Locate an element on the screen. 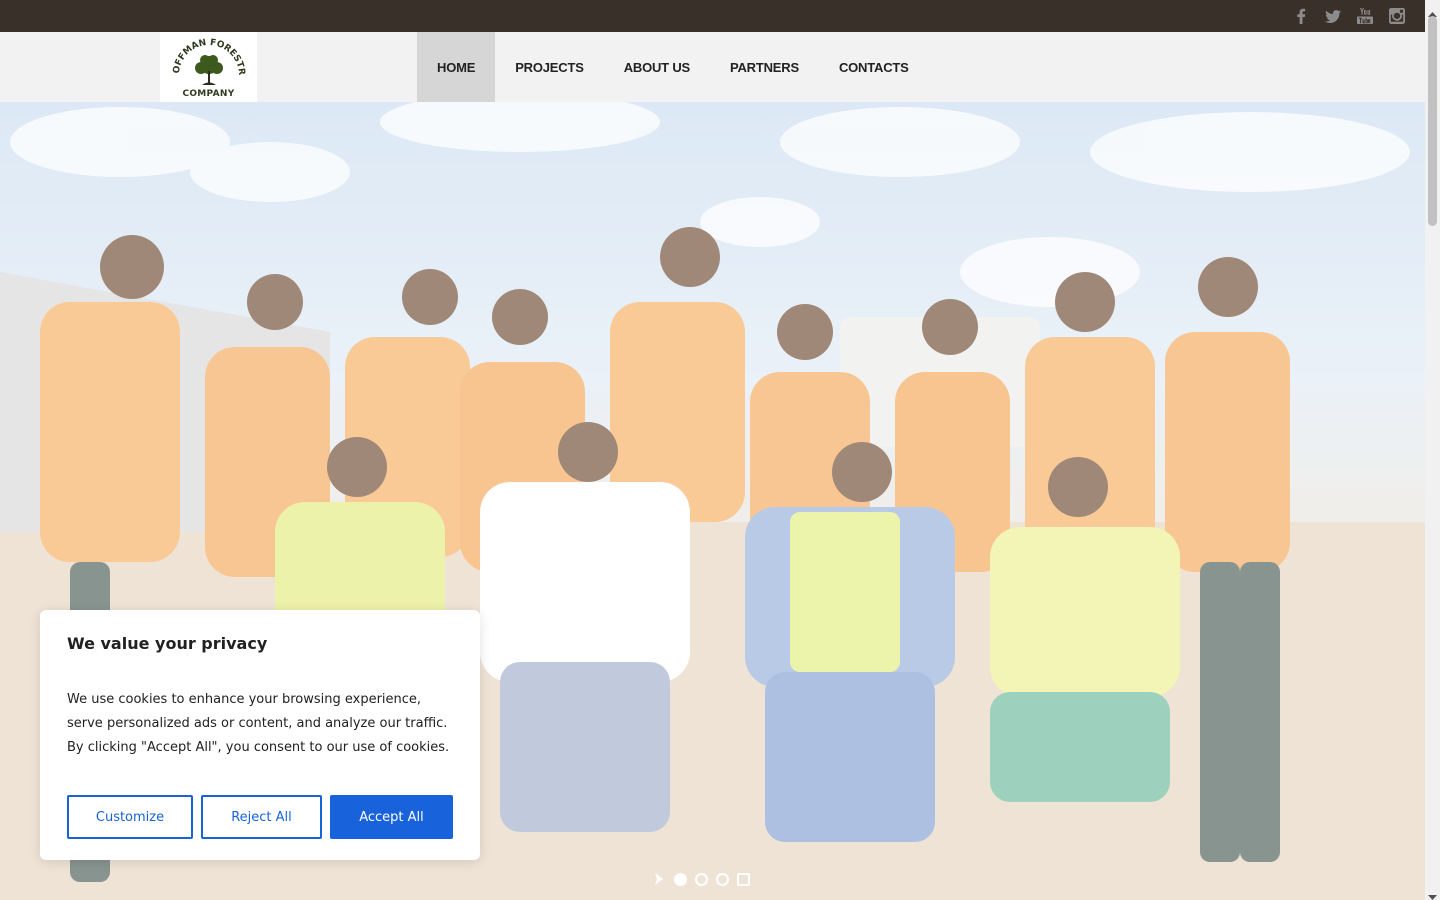 The width and height of the screenshot is (1440, 900). slider-controls is located at coordinates (701, 879).